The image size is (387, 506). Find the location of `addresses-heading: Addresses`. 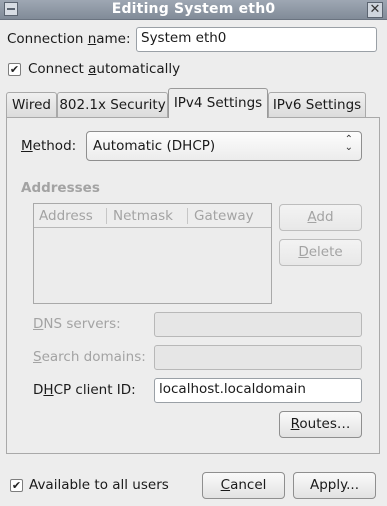

addresses-heading: Addresses is located at coordinates (60, 188).